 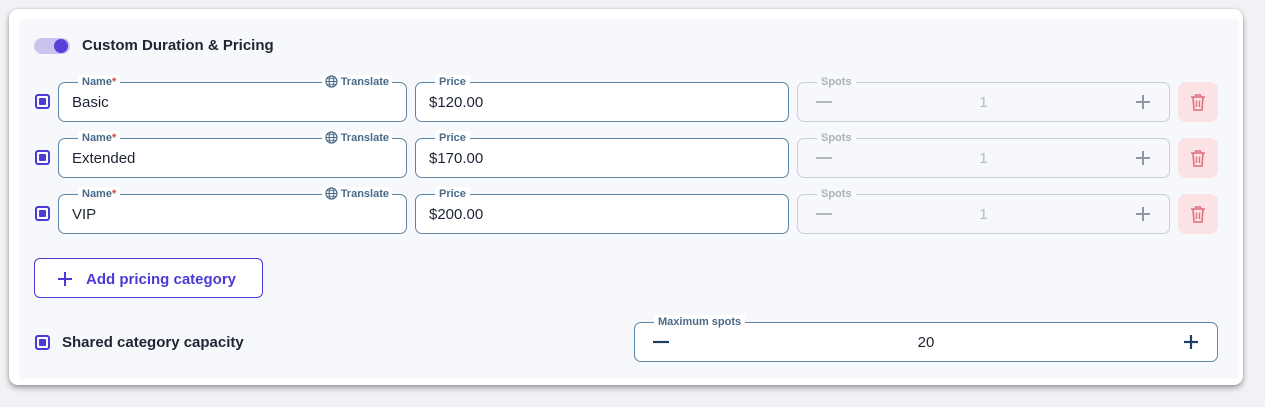 I want to click on section-title: Custom Duration & Pricing, so click(x=178, y=45).